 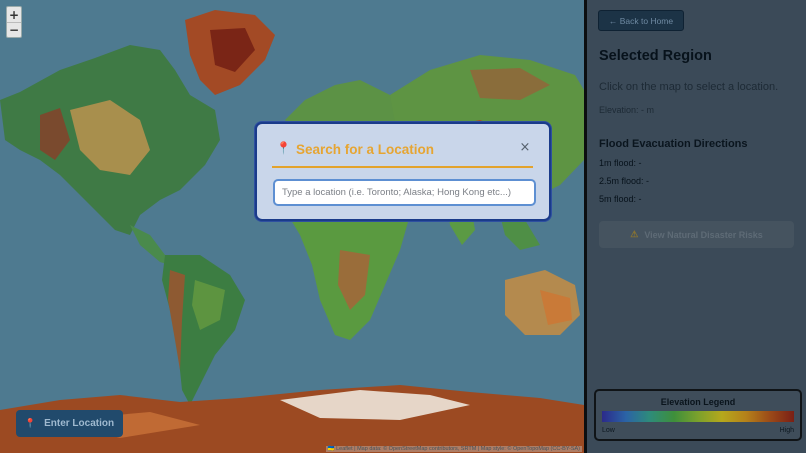 What do you see at coordinates (624, 181) in the screenshot?
I see `flood-2-5m: 2.5m flood: -` at bounding box center [624, 181].